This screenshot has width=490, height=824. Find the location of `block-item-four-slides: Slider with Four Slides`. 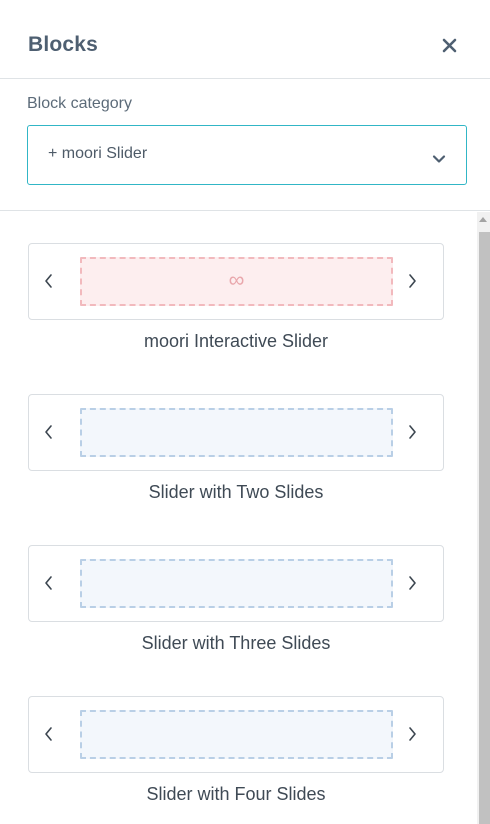

block-item-four-slides: Slider with Four Slides is located at coordinates (236, 750).